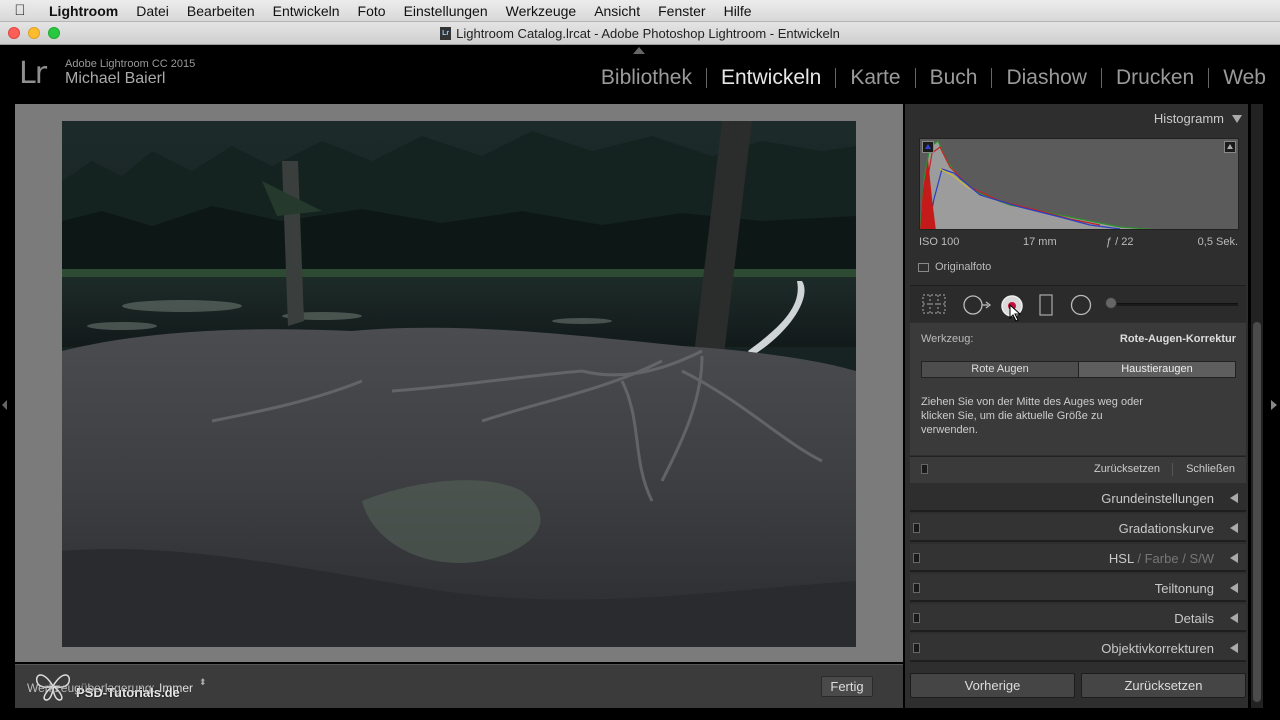 This screenshot has height=720, width=1280. Describe the element at coordinates (1174, 304) in the screenshot. I see `adjustment-brush-slider-track` at that location.